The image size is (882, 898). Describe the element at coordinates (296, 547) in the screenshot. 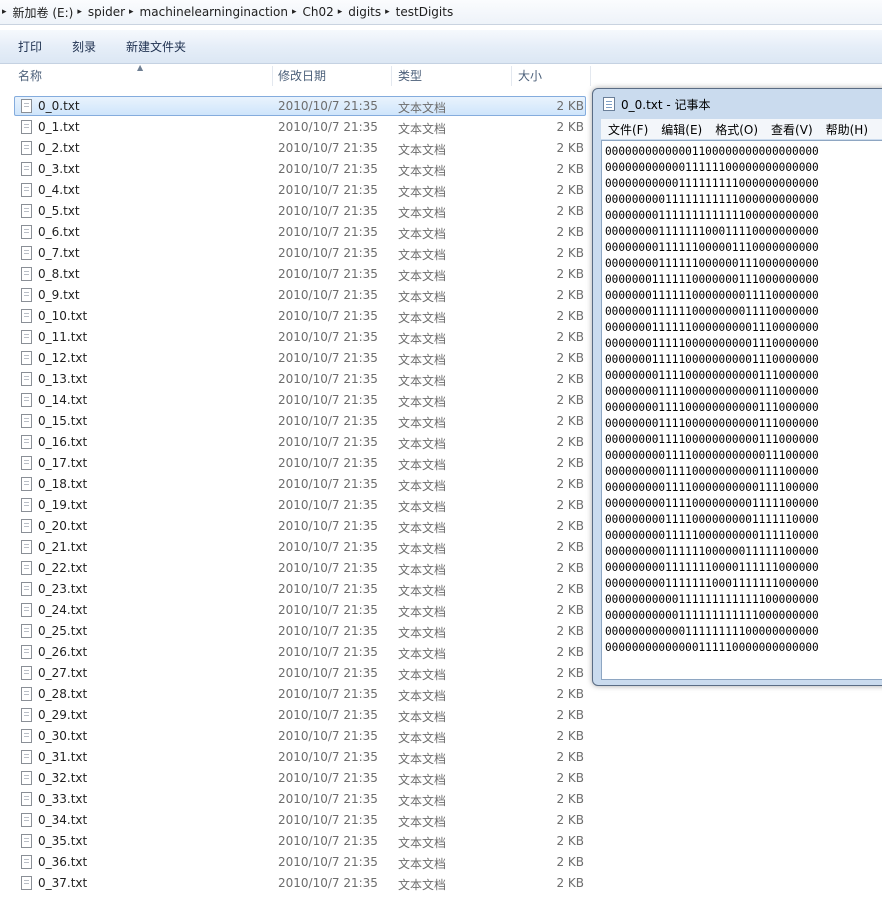

I see `file-row: 0_21.txt 2010/10/7 21:35 文本文档 2 KB` at that location.